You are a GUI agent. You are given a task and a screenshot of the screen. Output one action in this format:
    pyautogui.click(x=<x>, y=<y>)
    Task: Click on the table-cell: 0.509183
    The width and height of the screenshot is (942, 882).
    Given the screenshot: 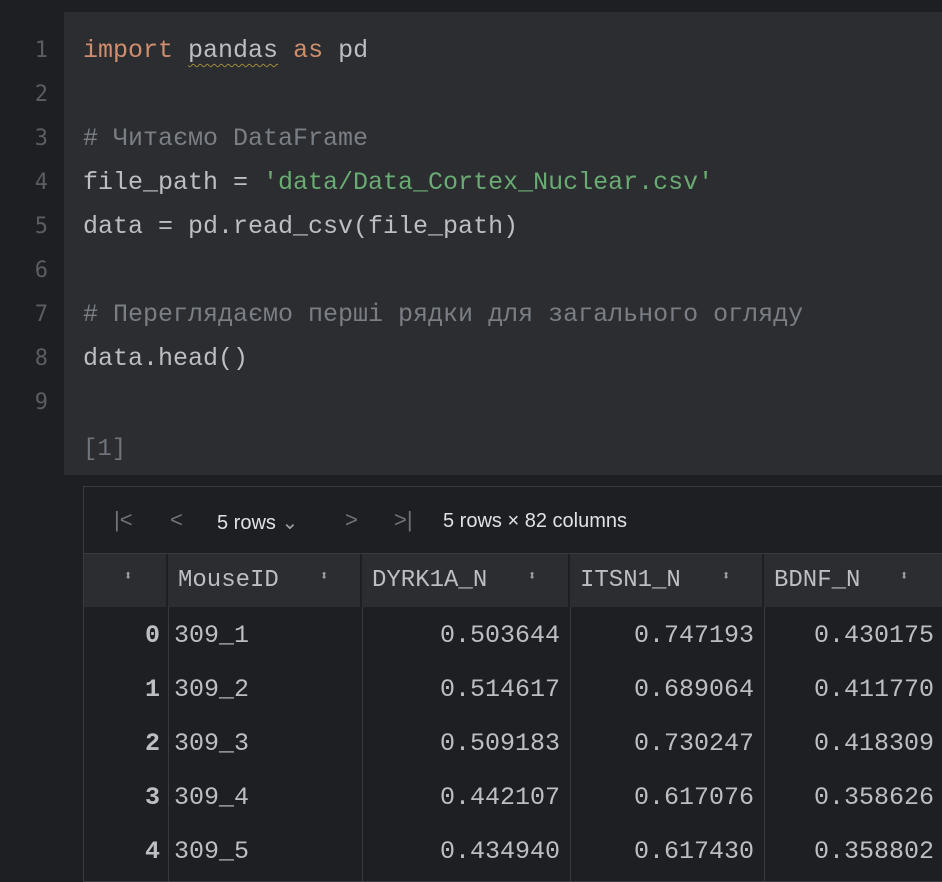 What is the action you would take?
    pyautogui.click(x=499, y=743)
    